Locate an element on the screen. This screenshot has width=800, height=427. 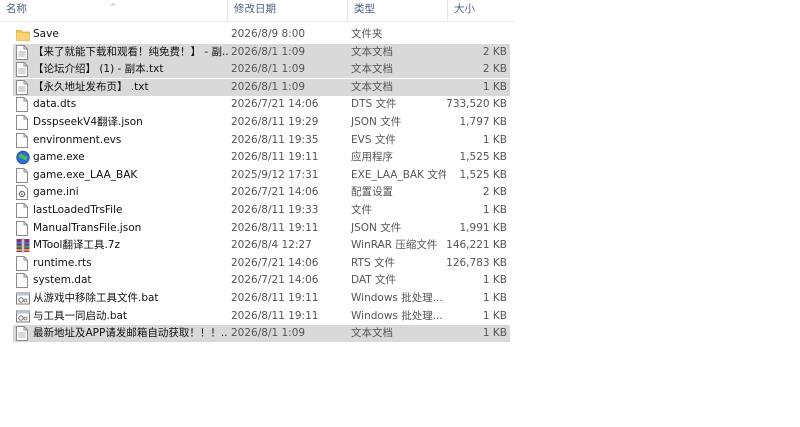
file-name: game.exe_LAA_BAK is located at coordinates (85, 174).